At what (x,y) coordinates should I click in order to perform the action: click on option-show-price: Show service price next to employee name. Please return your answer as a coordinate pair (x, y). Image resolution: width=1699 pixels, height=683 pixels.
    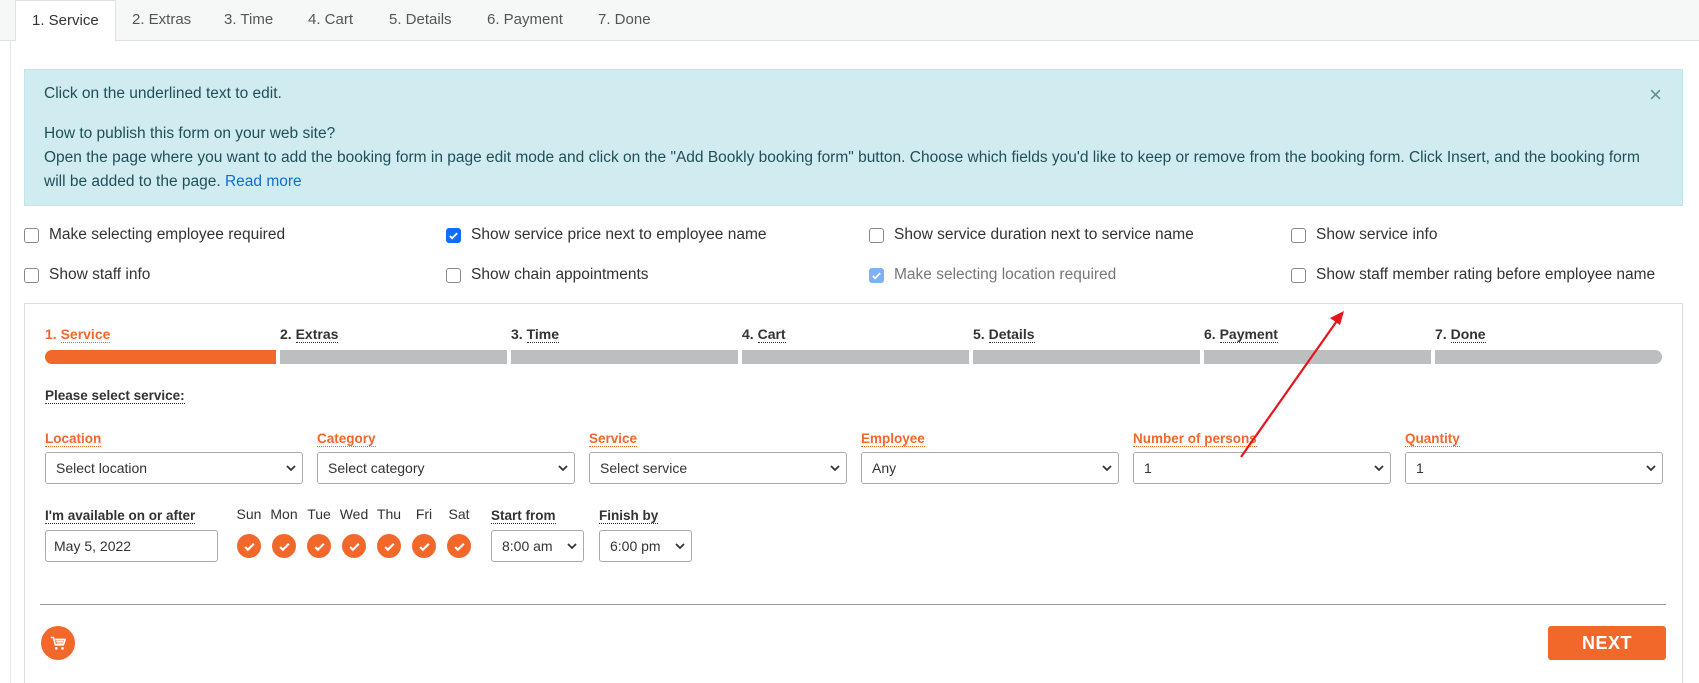
    Looking at the image, I should click on (606, 235).